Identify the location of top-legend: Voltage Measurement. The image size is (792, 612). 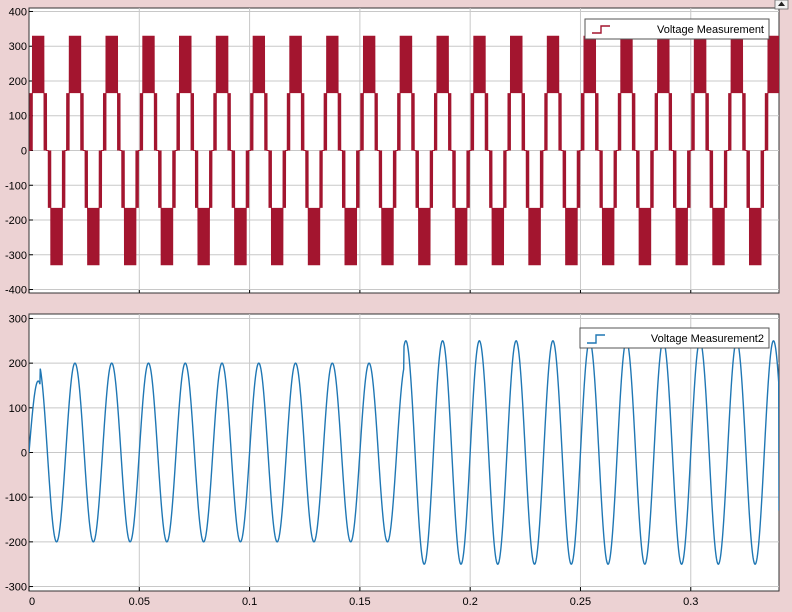
(677, 29).